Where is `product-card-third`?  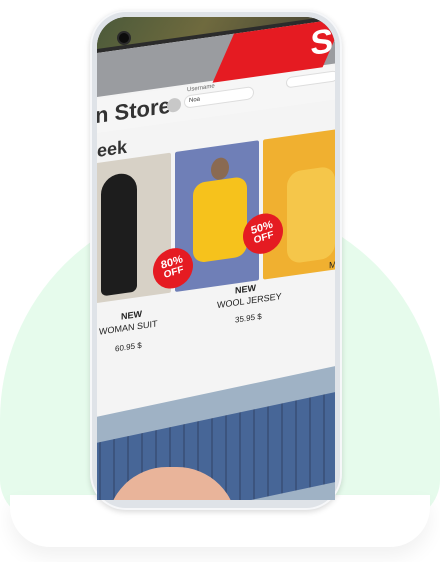
product-card-third is located at coordinates (299, 203).